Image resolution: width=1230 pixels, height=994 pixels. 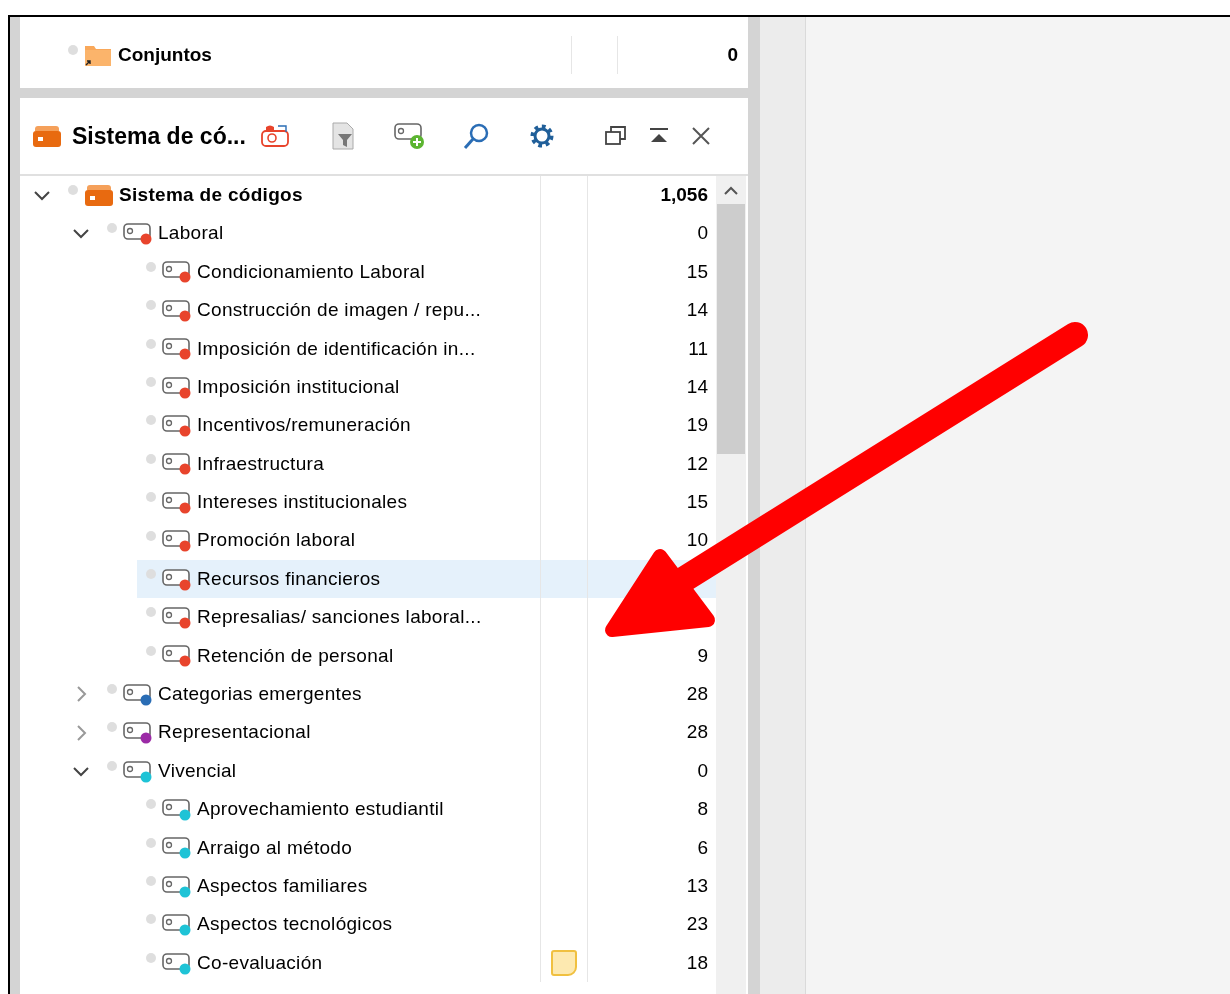 What do you see at coordinates (475, 136) in the screenshot?
I see `search-icon` at bounding box center [475, 136].